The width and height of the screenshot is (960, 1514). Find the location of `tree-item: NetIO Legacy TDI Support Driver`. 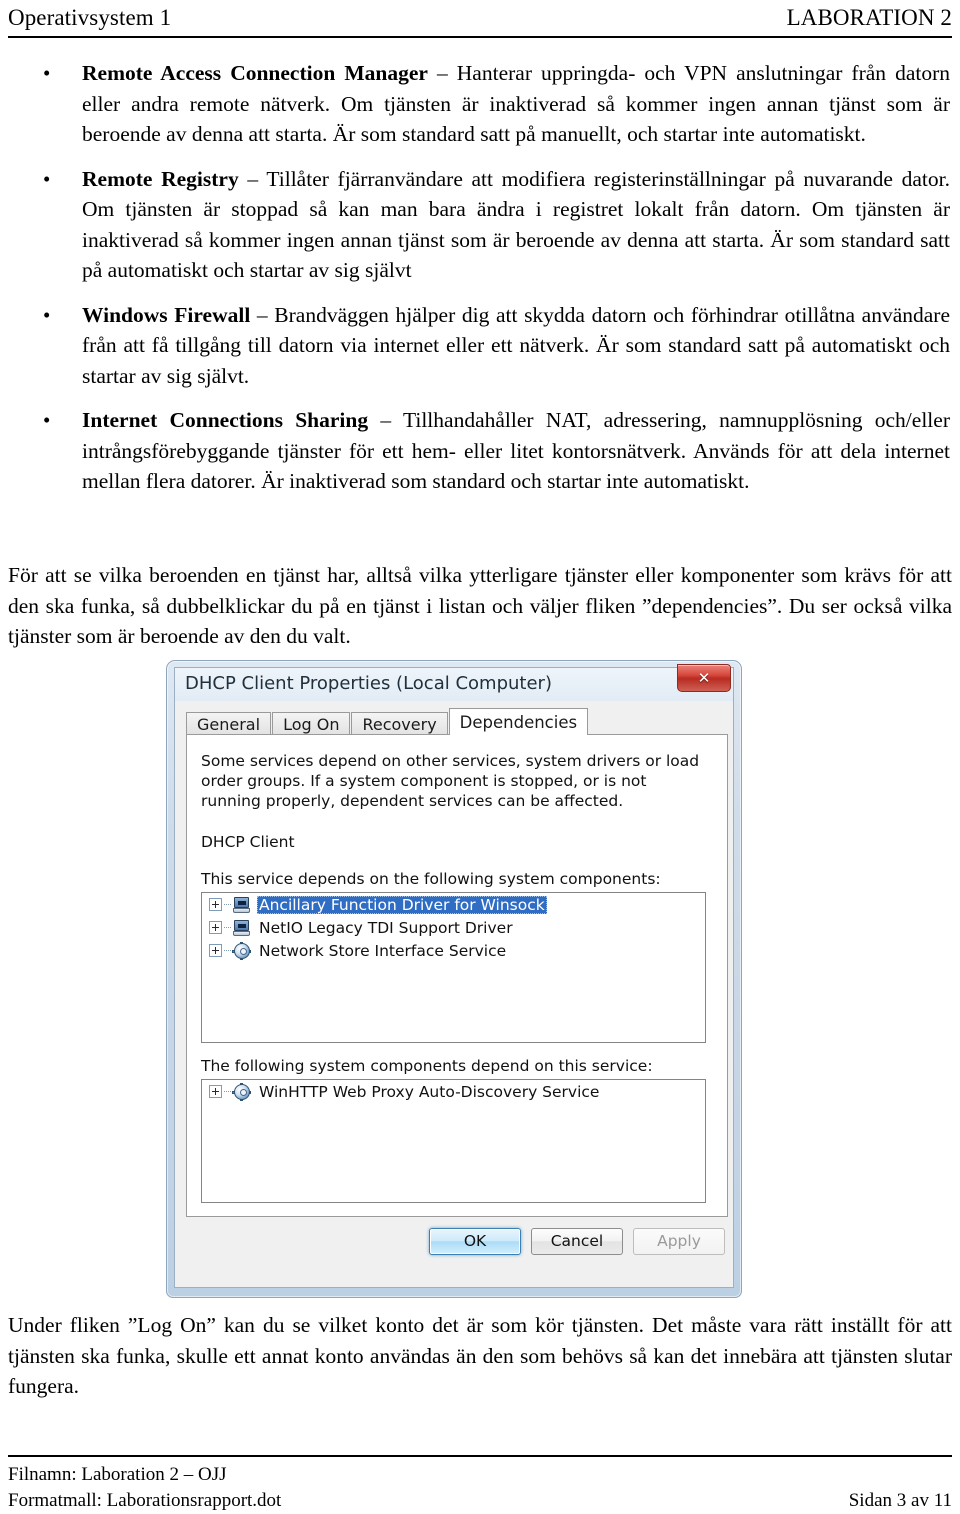

tree-item: NetIO Legacy TDI Support Driver is located at coordinates (453, 927).